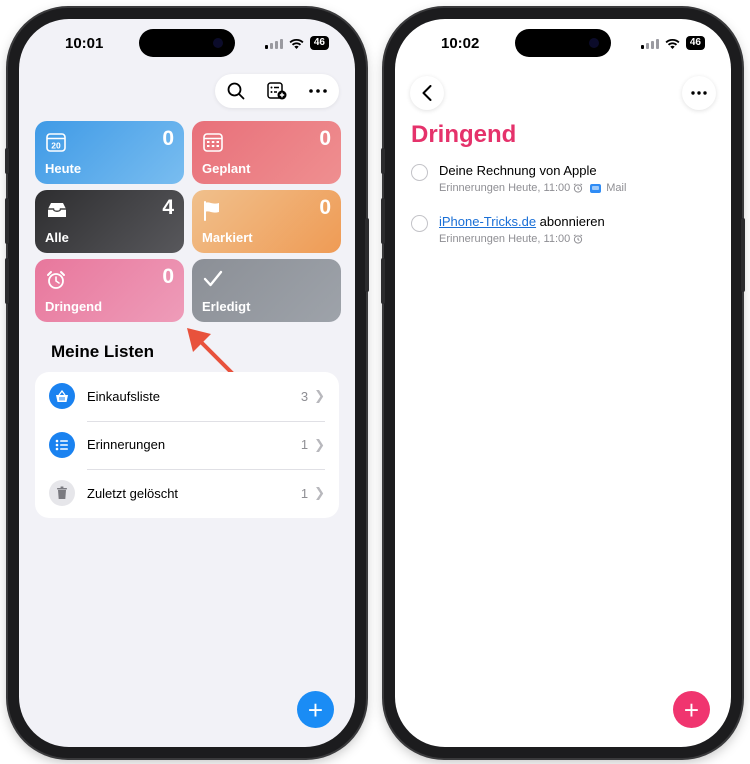 This screenshot has height=764, width=750. What do you see at coordinates (74, 306) in the screenshot?
I see `tile-label: Dringend` at bounding box center [74, 306].